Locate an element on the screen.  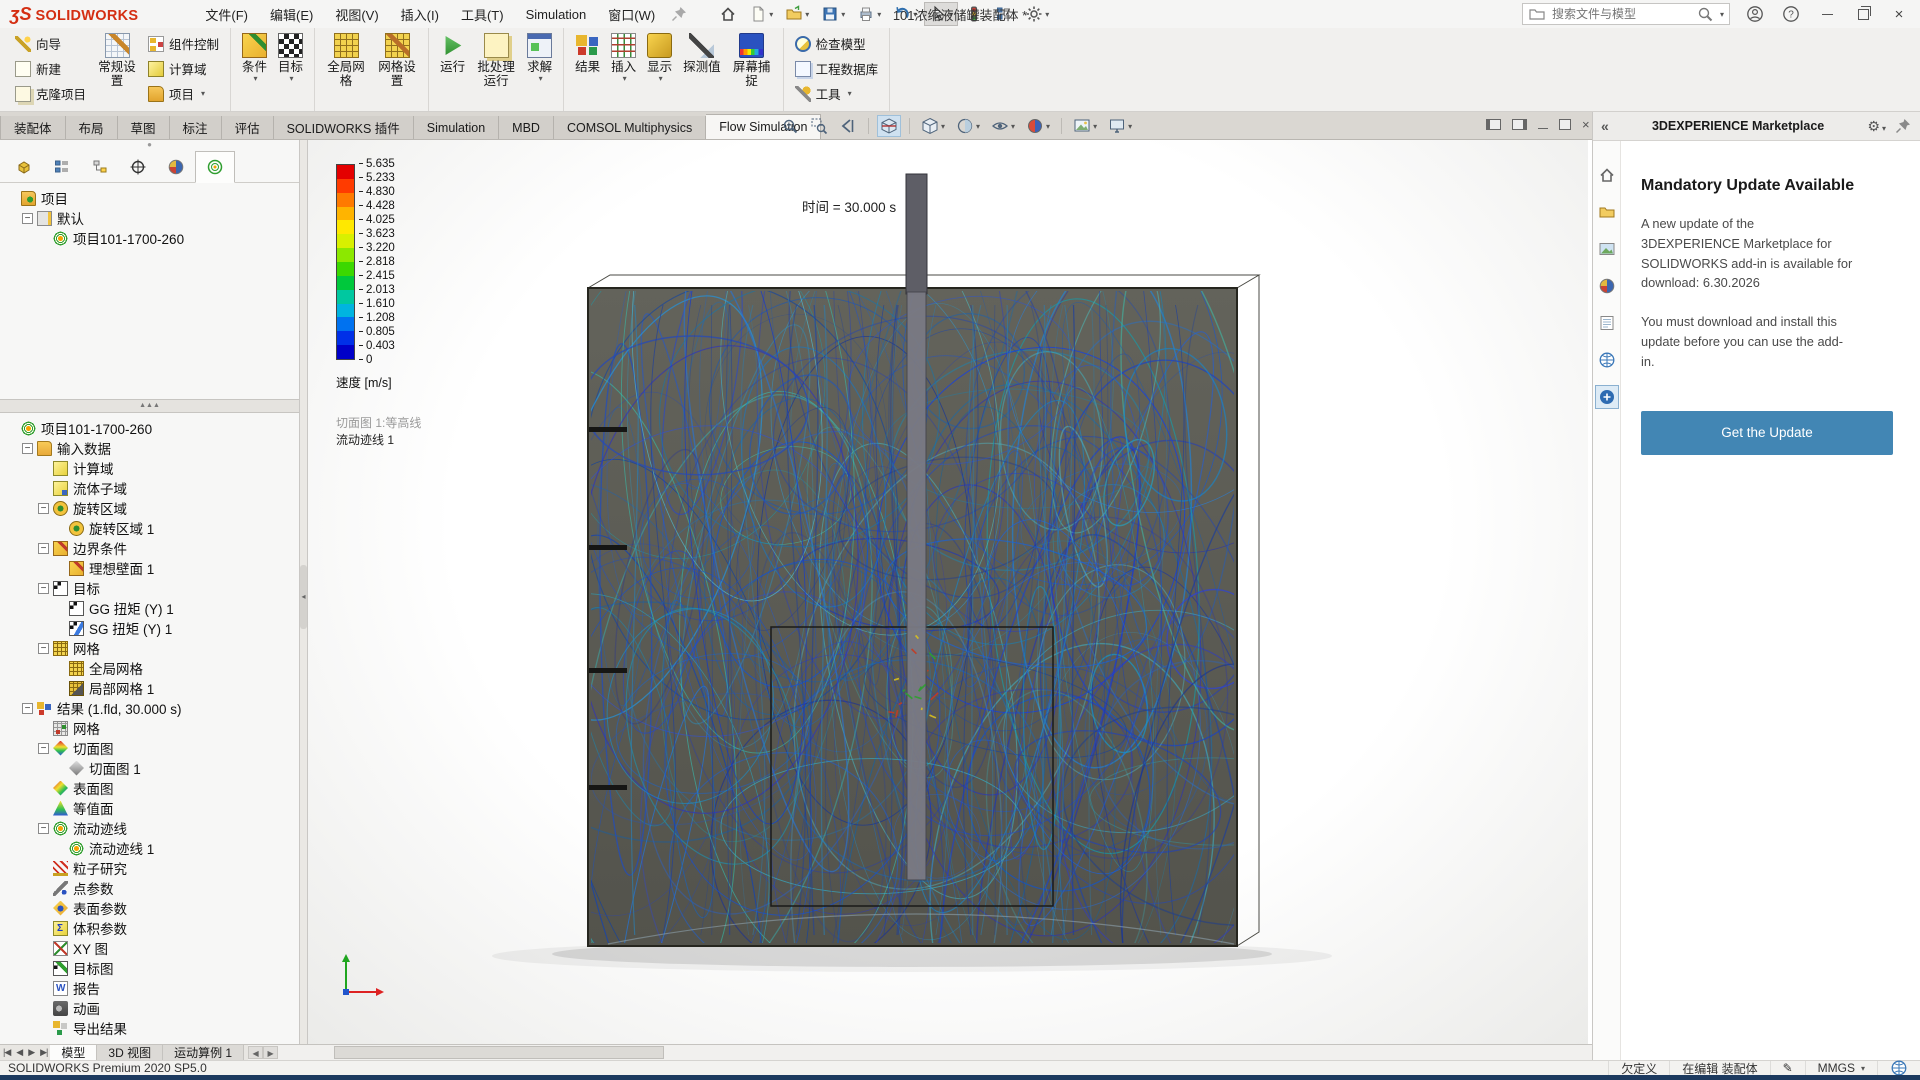
tree-item: 流体子域 is located at coordinates (149, 488).